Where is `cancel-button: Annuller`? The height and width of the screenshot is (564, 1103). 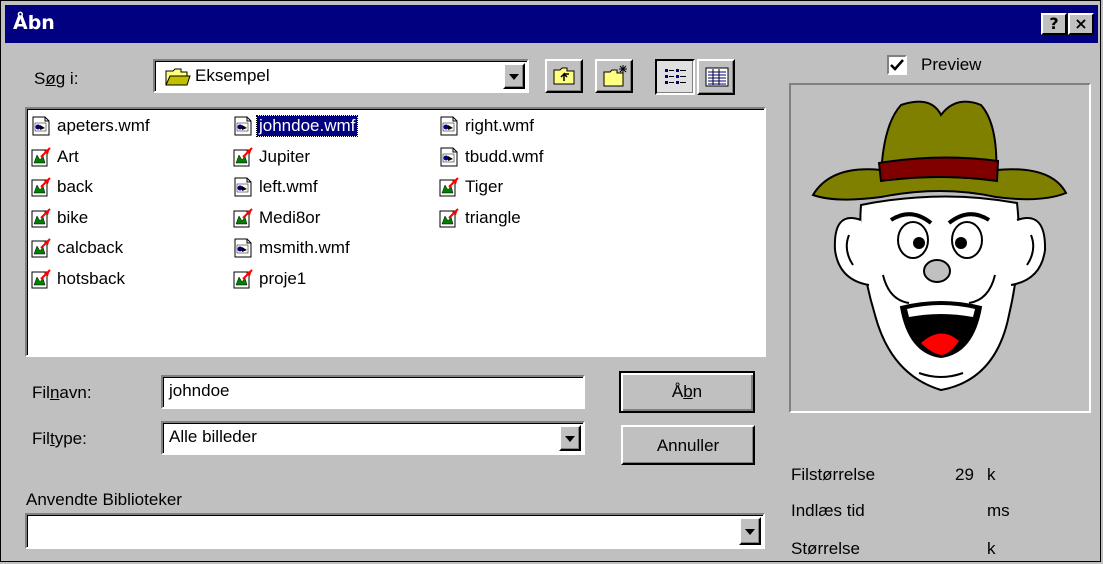 cancel-button: Annuller is located at coordinates (688, 445).